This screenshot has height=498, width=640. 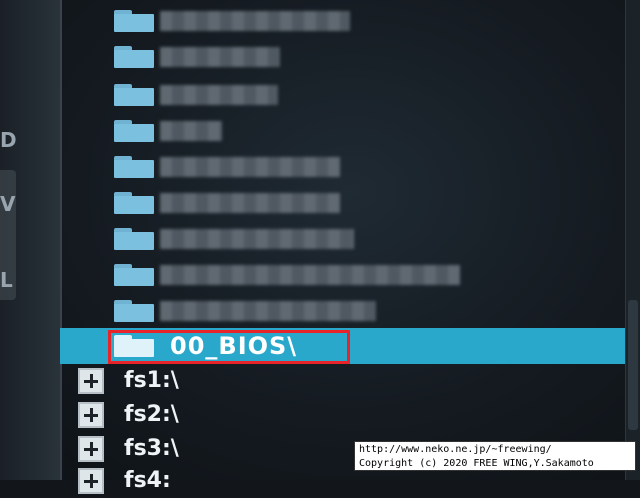 I want to click on left-panel-letter-3: L, so click(x=6, y=280).